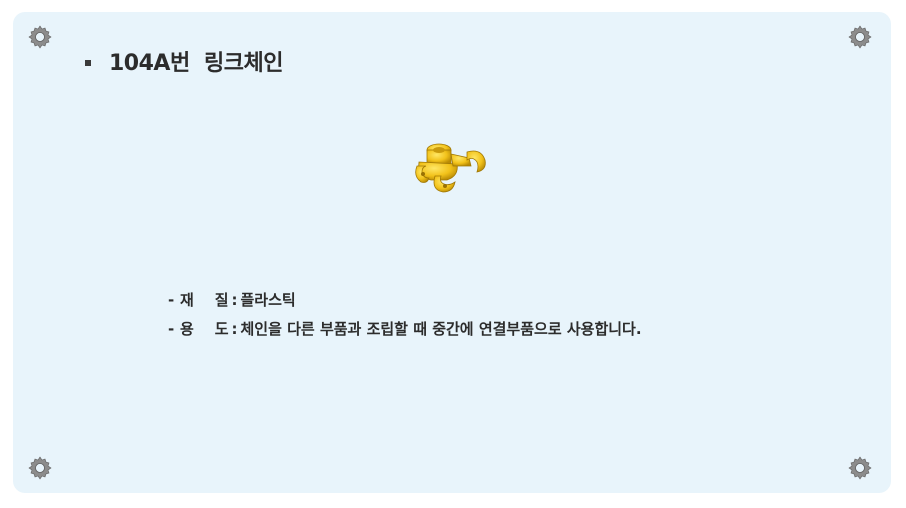 The width and height of the screenshot is (906, 508). Describe the element at coordinates (204, 329) in the screenshot. I see `spec-key-usage: 용 도` at that location.